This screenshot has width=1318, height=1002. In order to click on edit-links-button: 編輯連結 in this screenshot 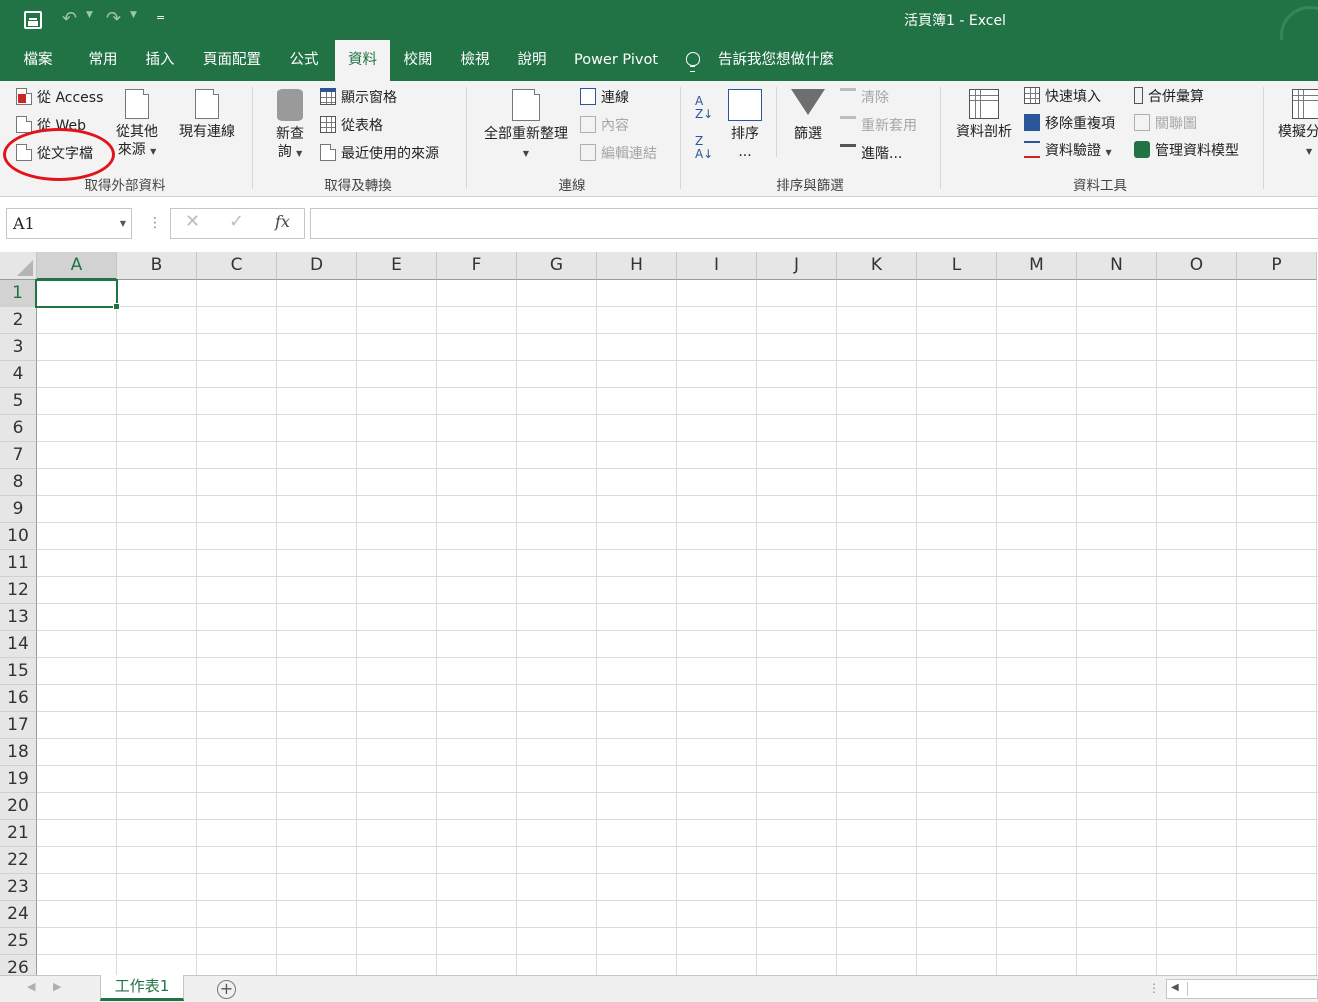, I will do `click(618, 154)`.